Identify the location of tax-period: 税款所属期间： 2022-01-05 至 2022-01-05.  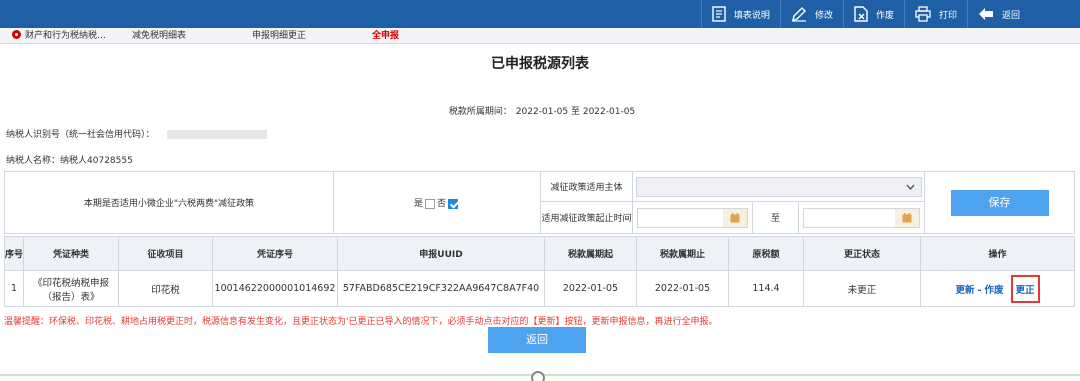
(540, 110).